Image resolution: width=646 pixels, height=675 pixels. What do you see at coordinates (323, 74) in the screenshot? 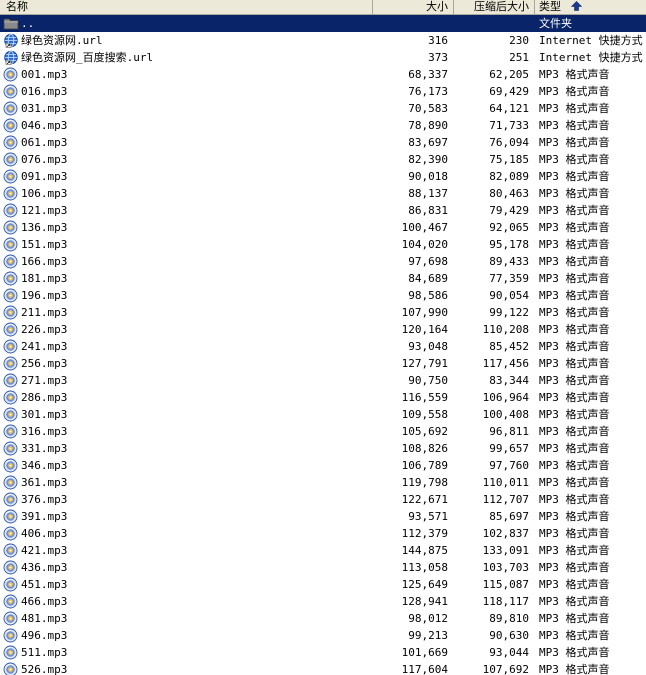
I see `file-row: 001.mp3 68,337 62,205 MP3 格式声音` at bounding box center [323, 74].